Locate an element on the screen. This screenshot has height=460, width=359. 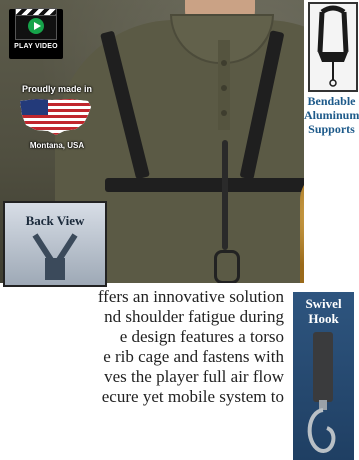
aluminum-label-line: Aluminum is located at coordinates (331, 115).